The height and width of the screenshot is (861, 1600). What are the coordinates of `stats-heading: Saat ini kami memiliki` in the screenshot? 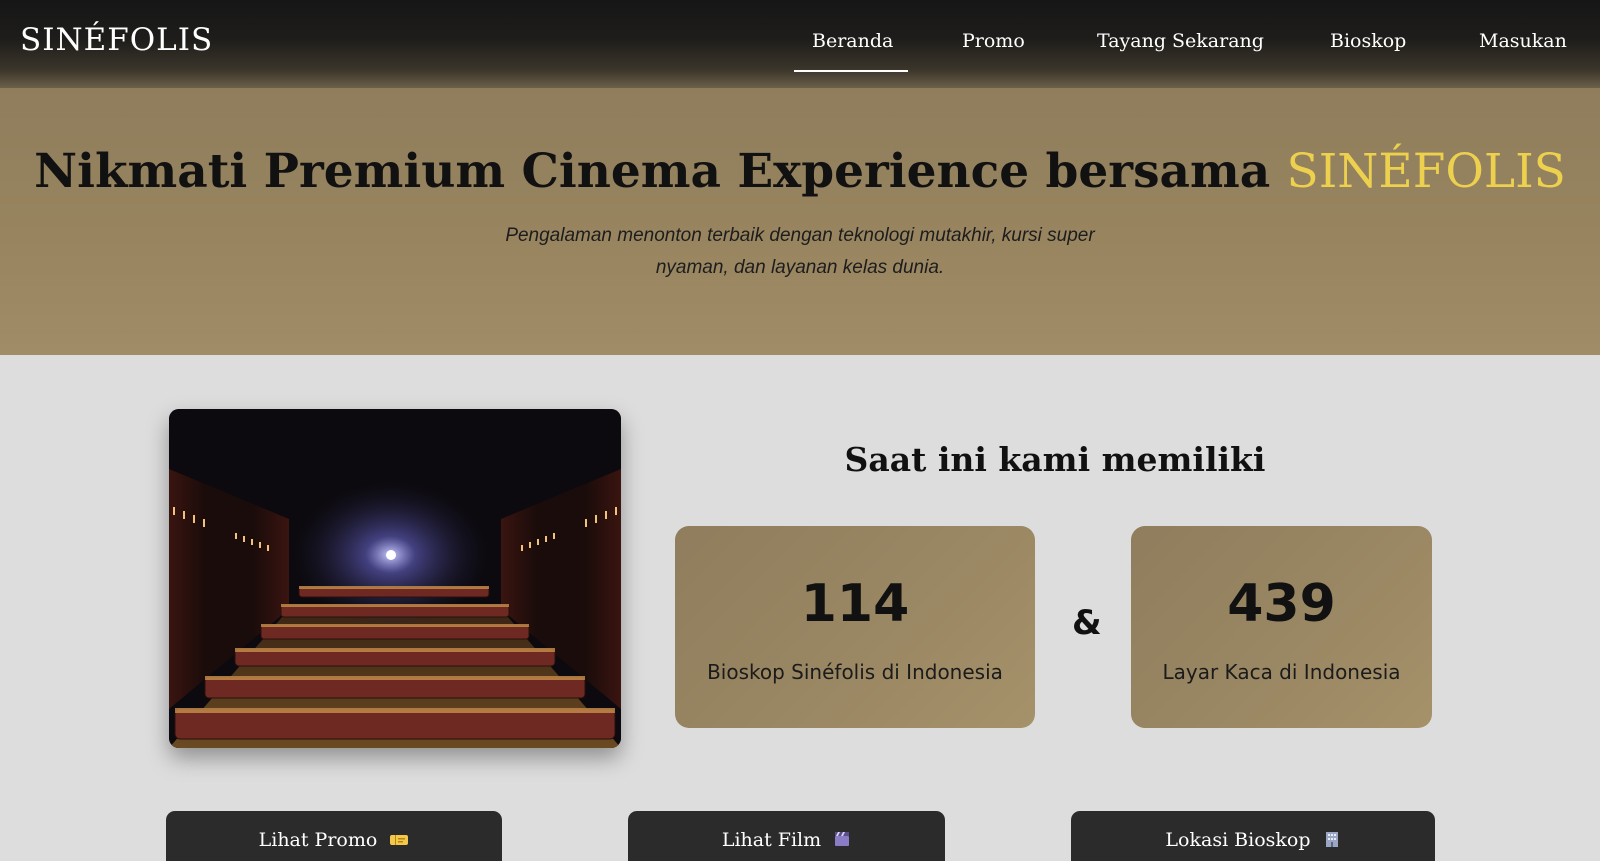 It's located at (1055, 459).